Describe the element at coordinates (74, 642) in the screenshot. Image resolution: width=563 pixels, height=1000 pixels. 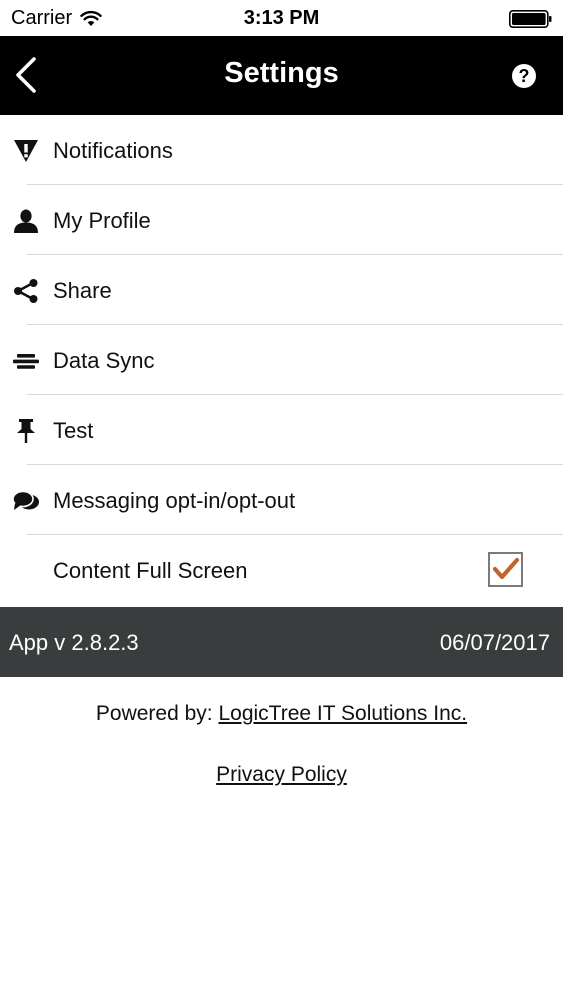
I see `app-version: App v 2.8.2.3` at that location.